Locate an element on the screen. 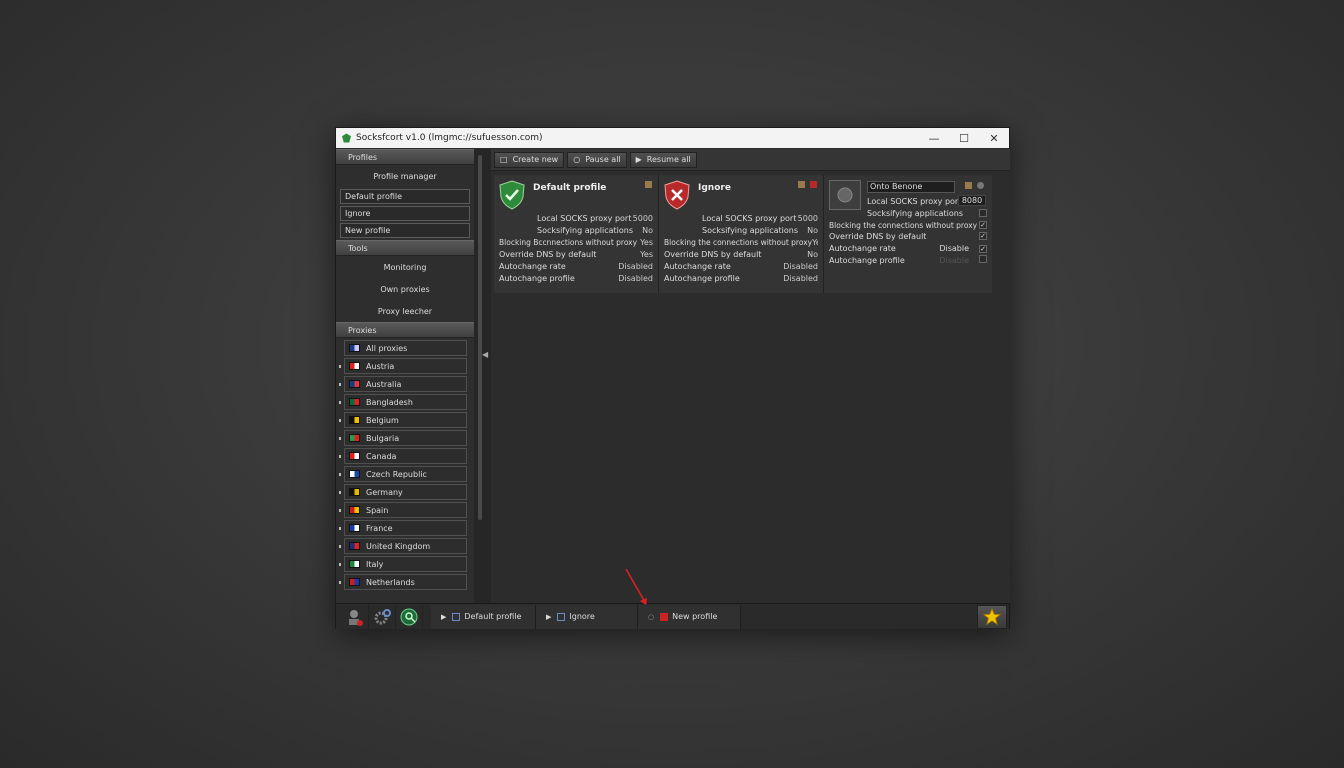  profile-name: Default profile is located at coordinates (570, 188).